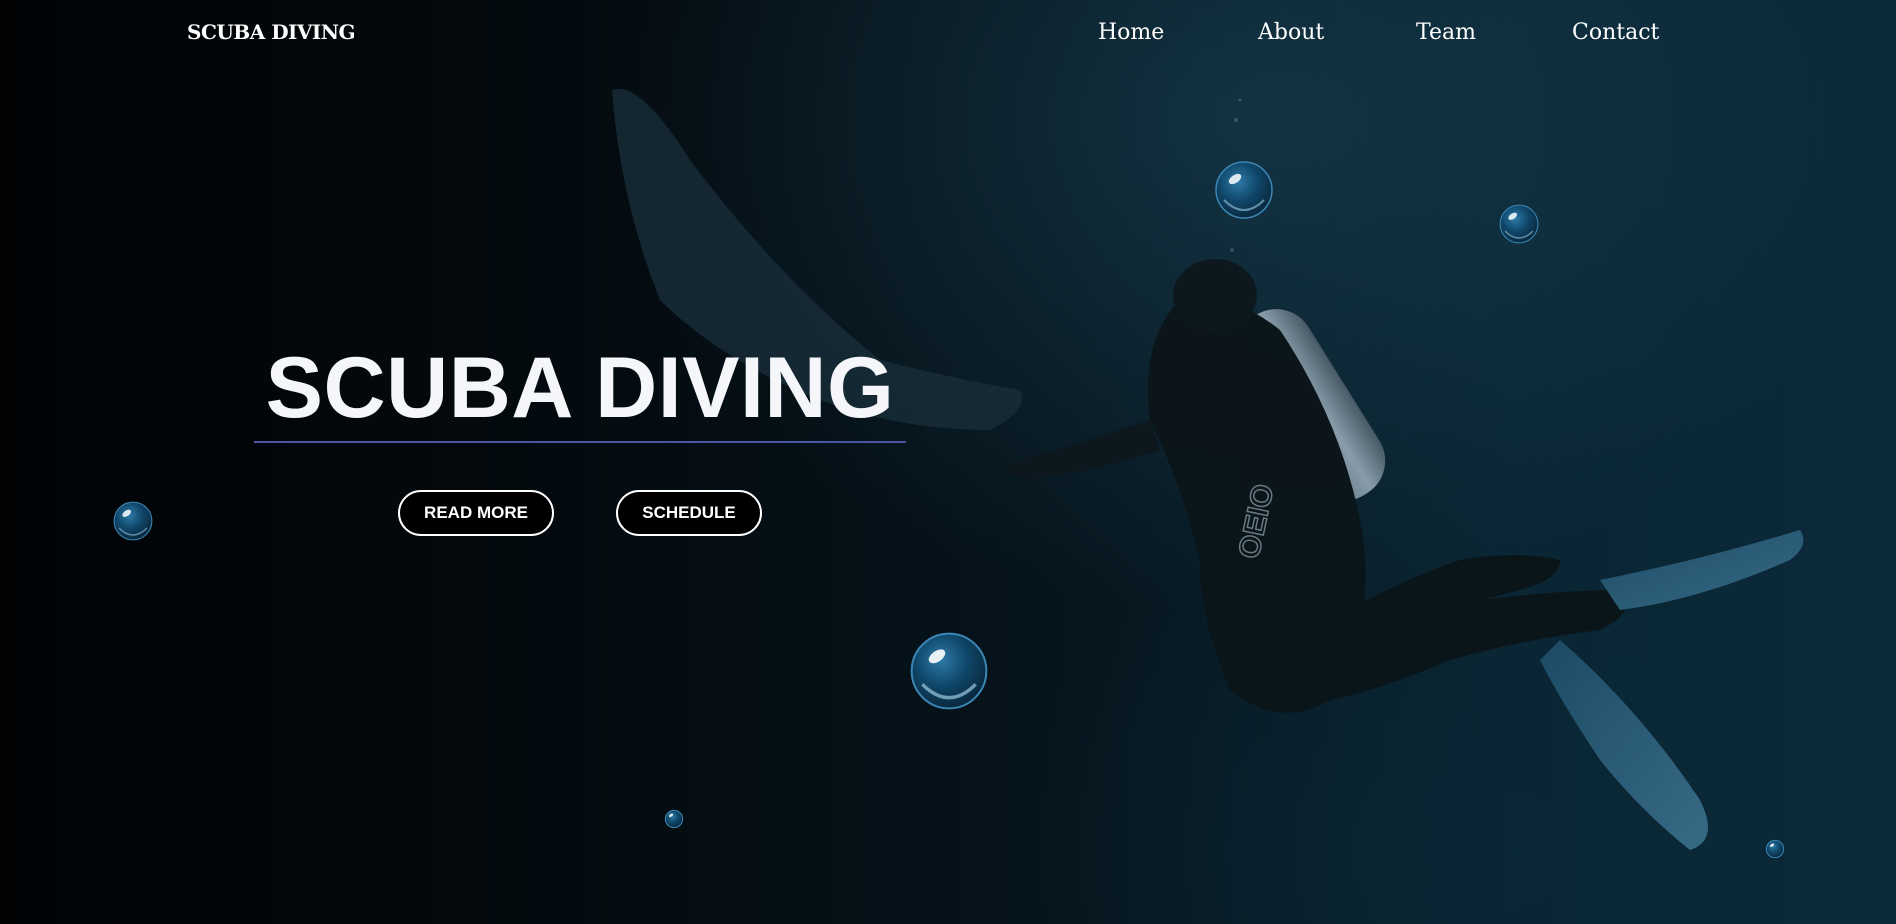 The height and width of the screenshot is (924, 1896). What do you see at coordinates (1446, 32) in the screenshot?
I see `nav-item-team: Team` at bounding box center [1446, 32].